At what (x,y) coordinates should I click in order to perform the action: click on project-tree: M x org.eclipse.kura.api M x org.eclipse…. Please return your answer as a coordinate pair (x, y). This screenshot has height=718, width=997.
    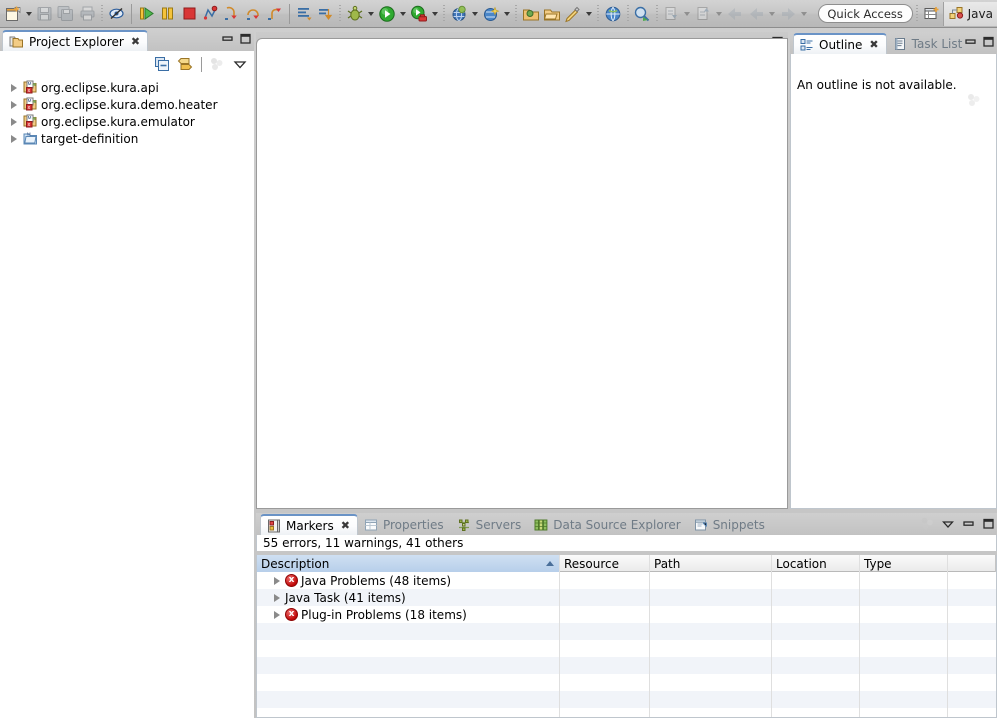
    Looking at the image, I should click on (127, 112).